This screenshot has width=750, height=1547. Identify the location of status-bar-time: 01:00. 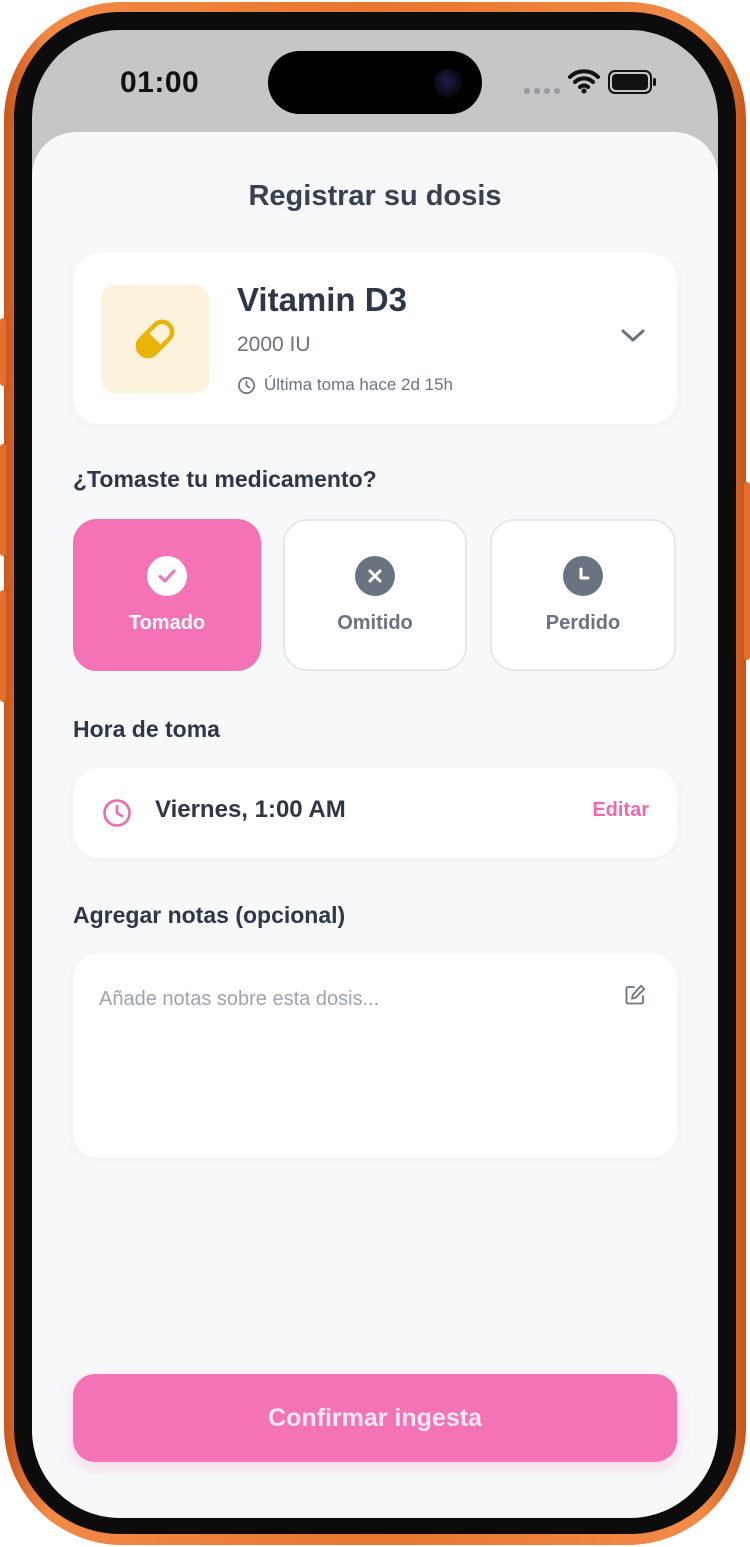
(160, 82).